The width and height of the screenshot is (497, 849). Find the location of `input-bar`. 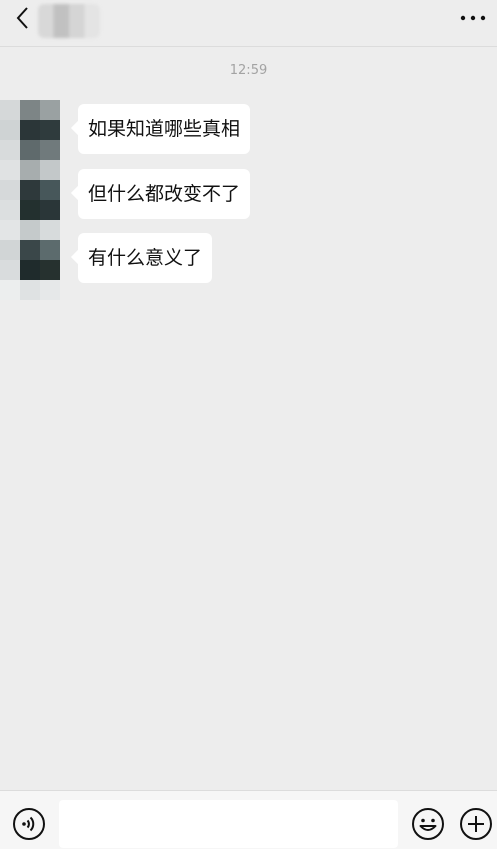

input-bar is located at coordinates (248, 819).